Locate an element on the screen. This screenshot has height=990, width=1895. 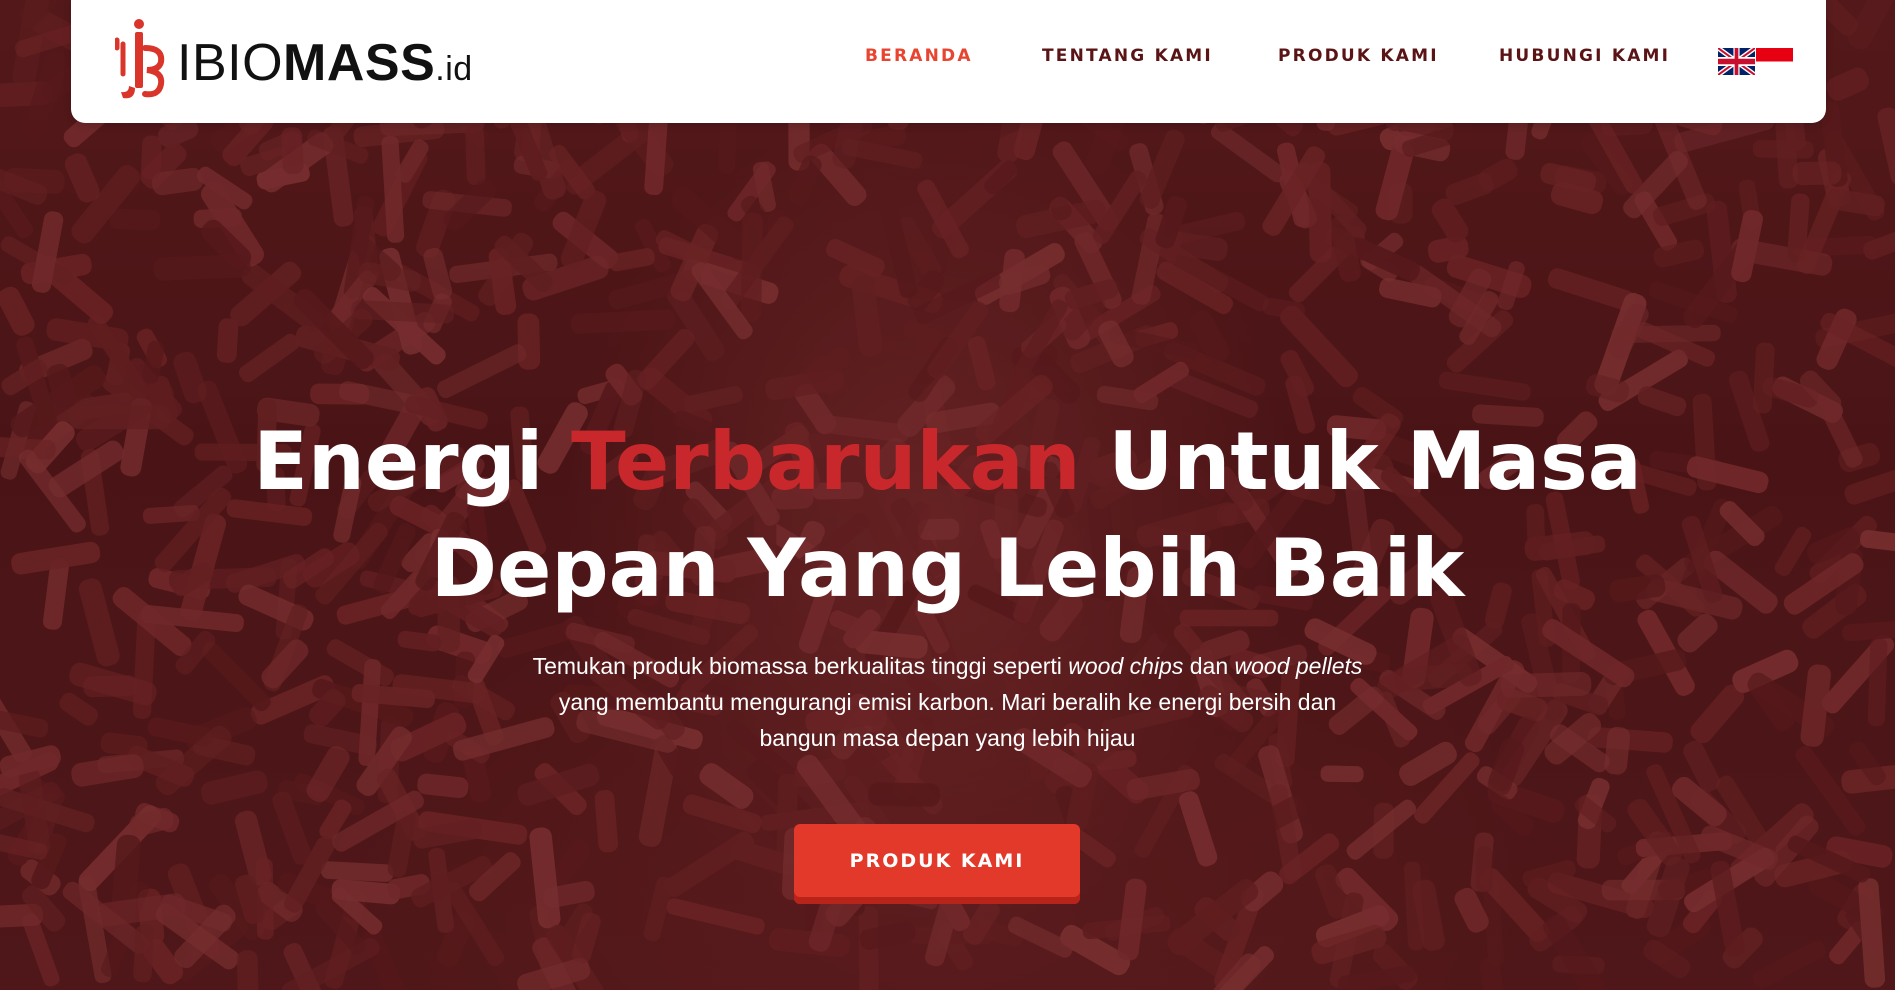
indonesia-flag-icon is located at coordinates (1774, 61).